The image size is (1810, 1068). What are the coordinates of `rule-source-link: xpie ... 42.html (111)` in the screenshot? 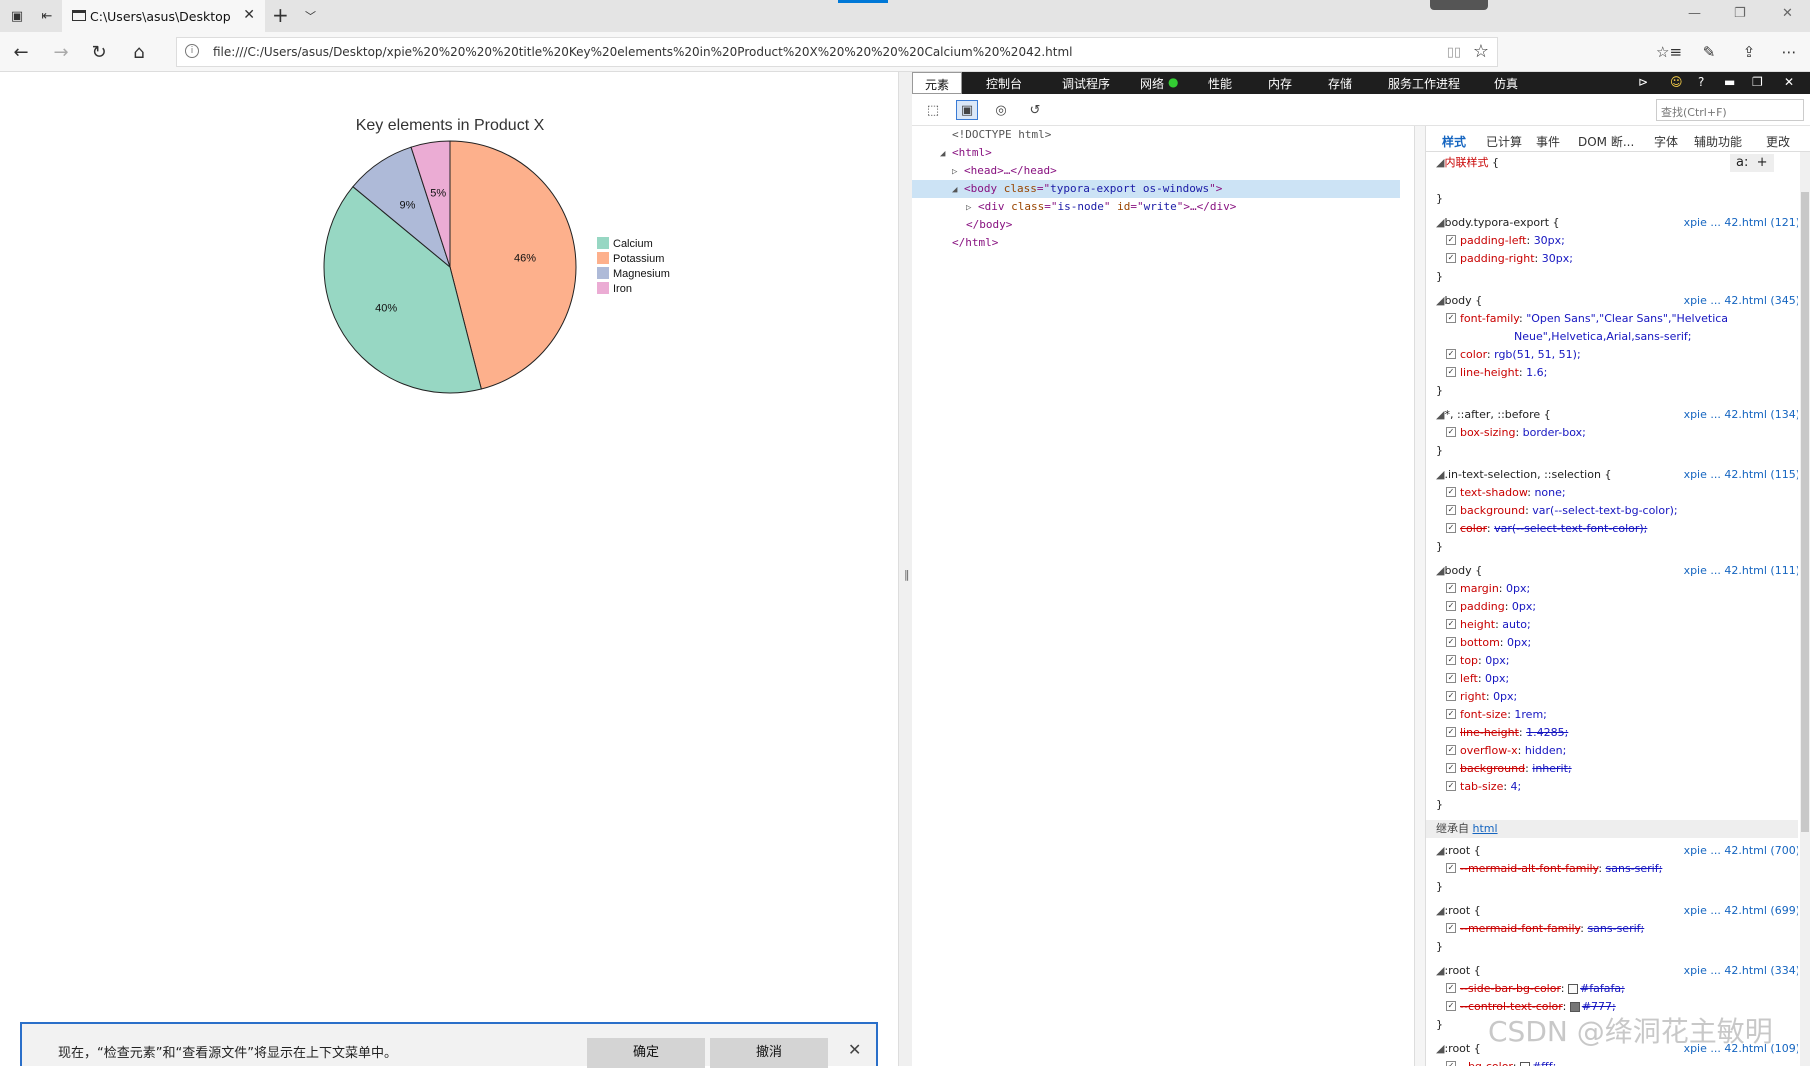 It's located at (1741, 571).